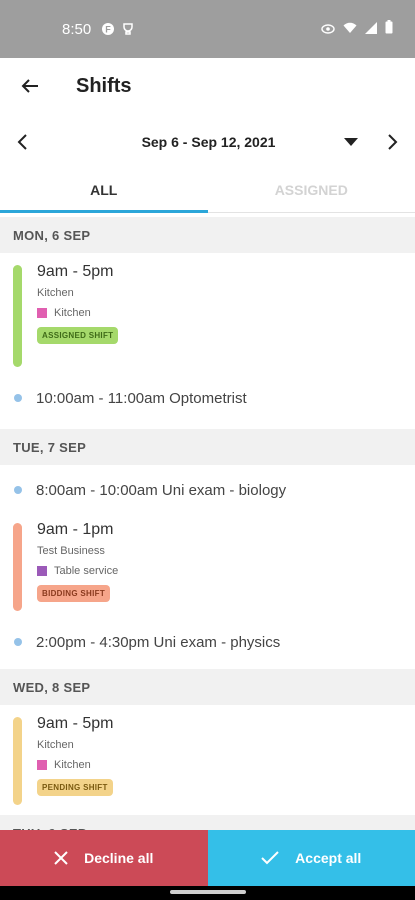 The image size is (415, 900). What do you see at coordinates (207, 29) in the screenshot?
I see `status-bar: 8:50 F` at bounding box center [207, 29].